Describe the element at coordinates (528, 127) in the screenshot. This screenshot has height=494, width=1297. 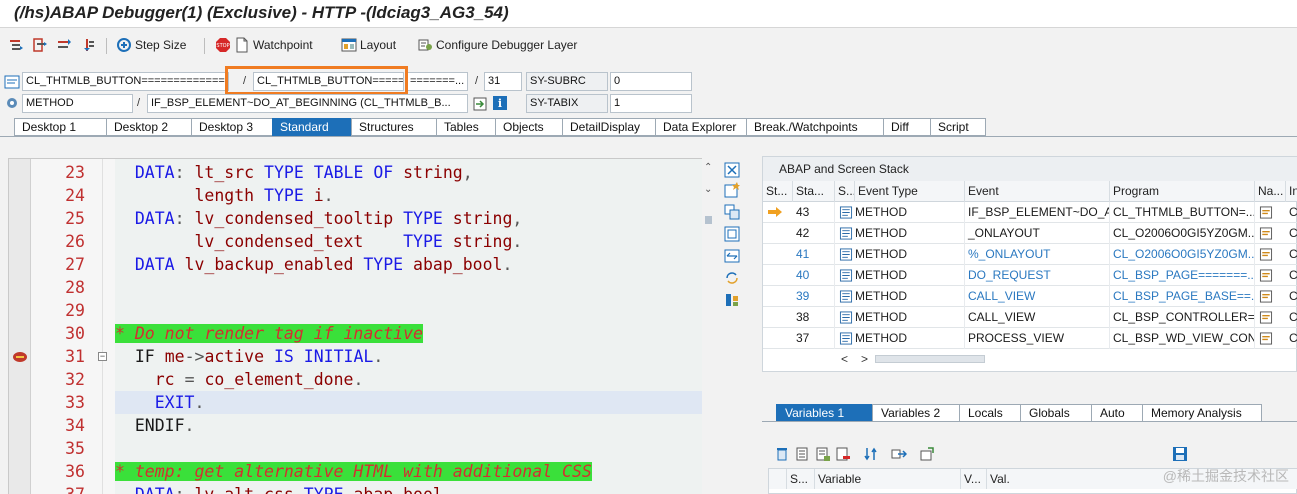
I see `tab-objects: Objects` at that location.